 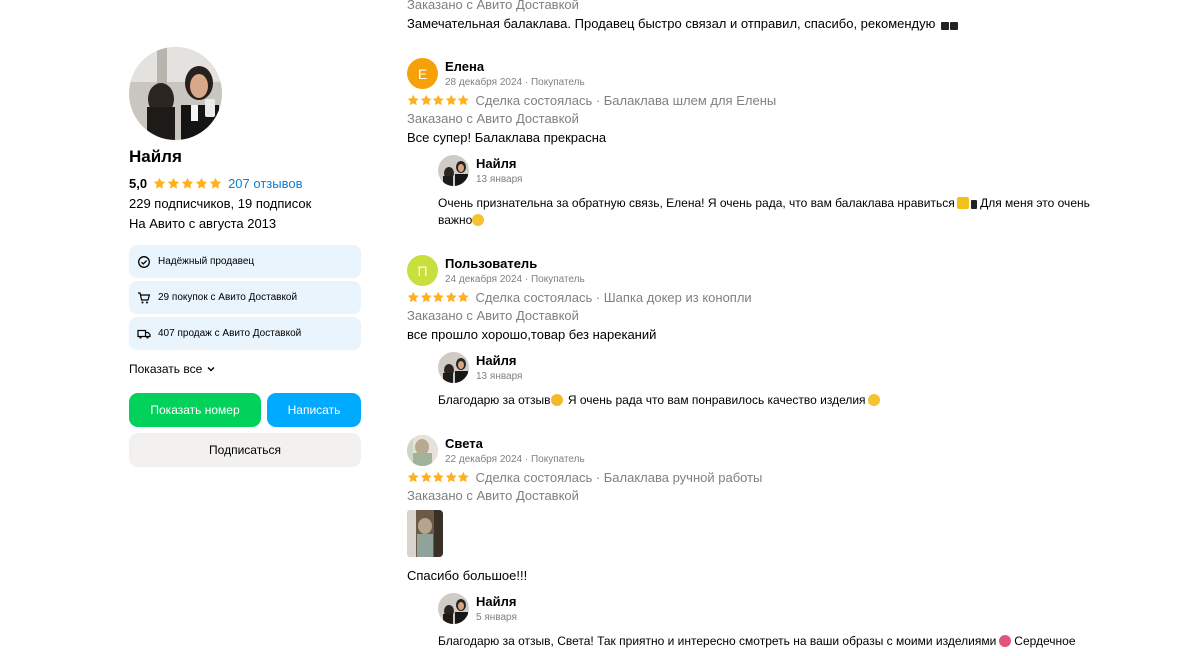 What do you see at coordinates (467, 575) in the screenshot?
I see `review-text: Спасибо большое!!!` at bounding box center [467, 575].